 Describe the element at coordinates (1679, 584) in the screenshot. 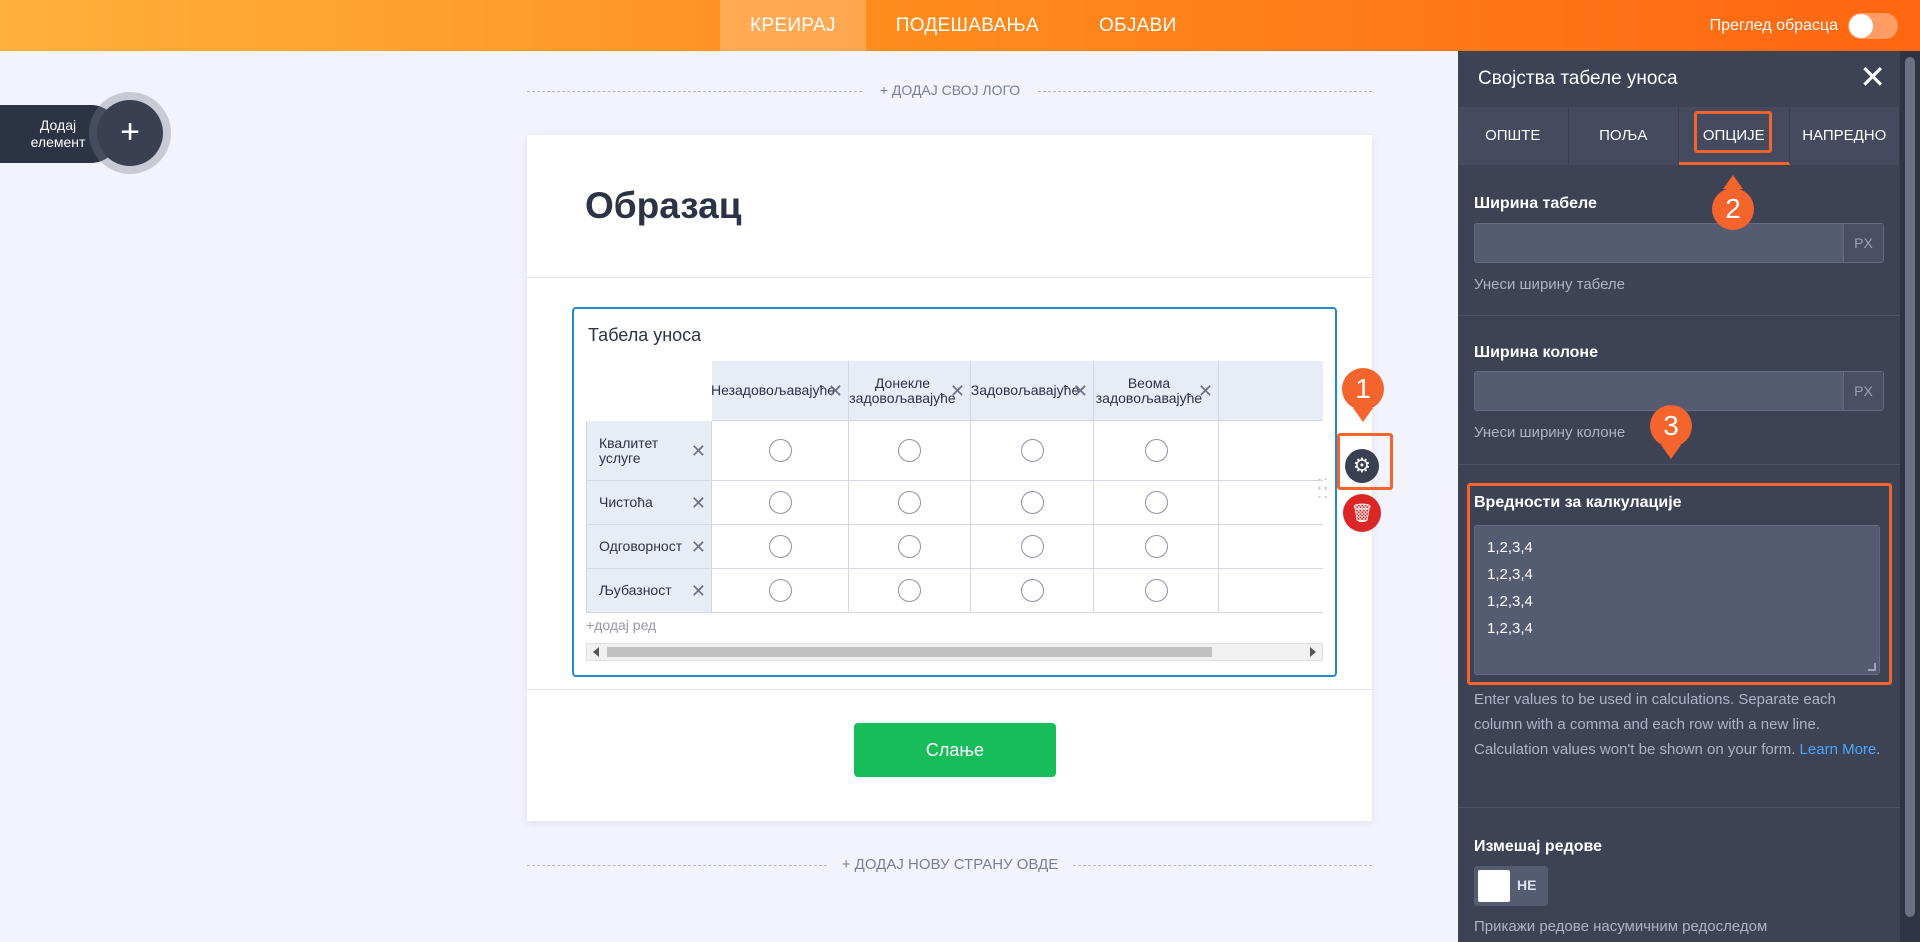

I see `highlight-calc-values` at that location.